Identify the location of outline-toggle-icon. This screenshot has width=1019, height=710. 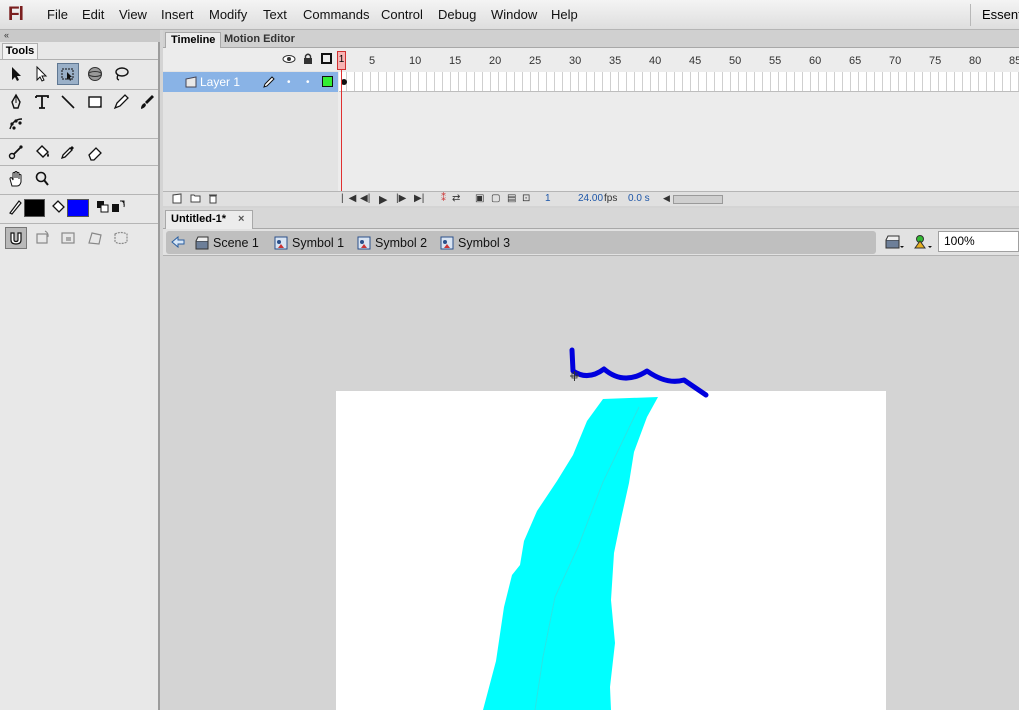
(326, 58).